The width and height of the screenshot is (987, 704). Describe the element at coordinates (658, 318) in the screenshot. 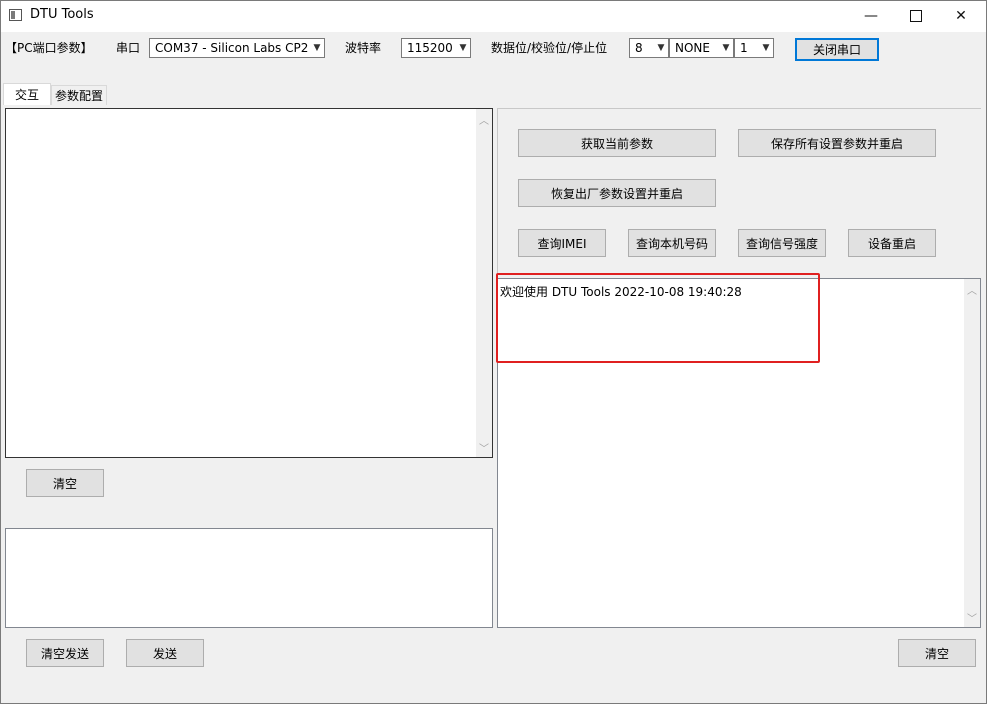

I see `highlight-box` at that location.